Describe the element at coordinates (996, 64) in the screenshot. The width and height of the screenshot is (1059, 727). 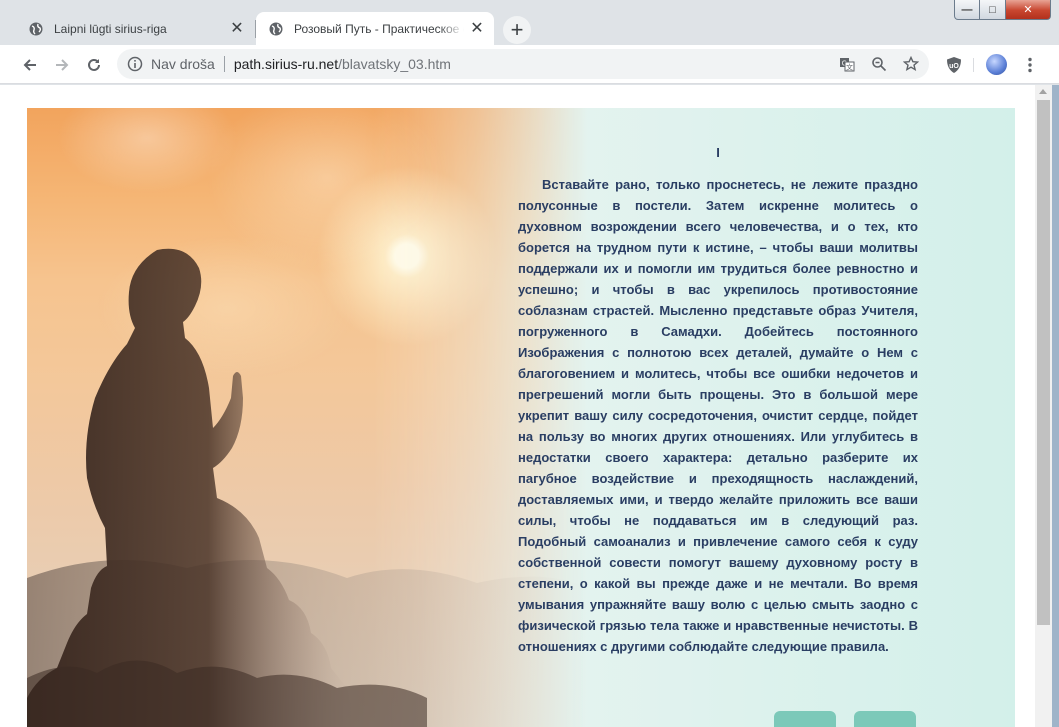
I see `profile-avatar` at that location.